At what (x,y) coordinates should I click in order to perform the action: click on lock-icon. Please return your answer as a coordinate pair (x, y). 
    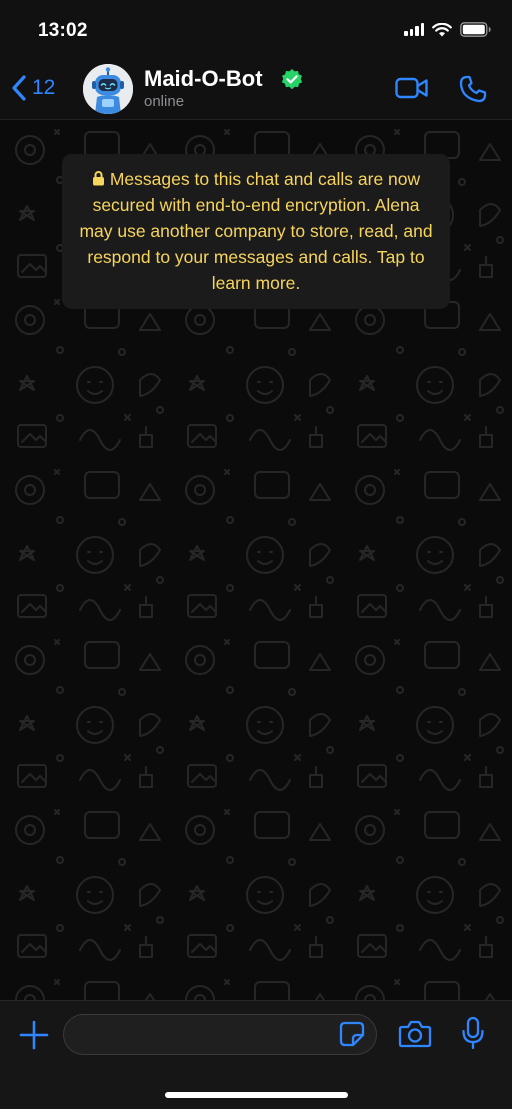
    Looking at the image, I should click on (98, 178).